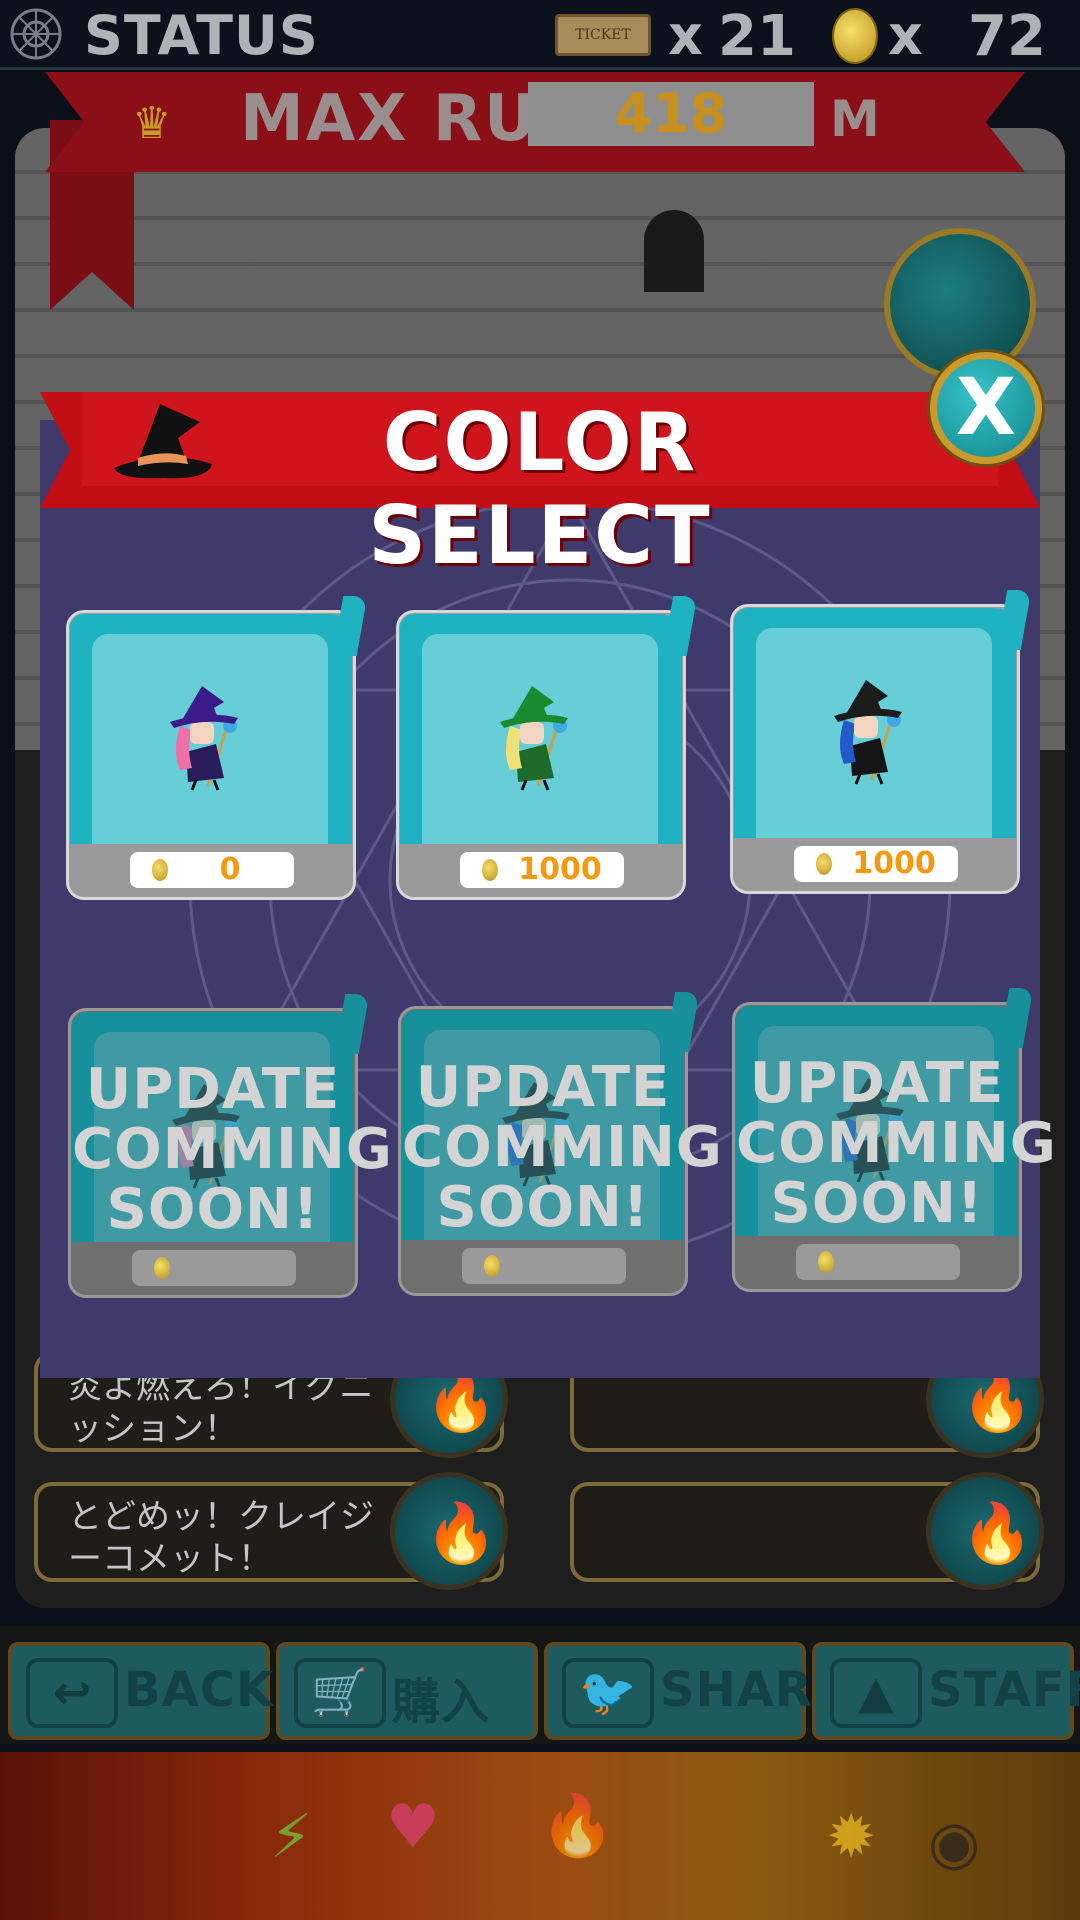 The width and height of the screenshot is (1080, 1920). Describe the element at coordinates (201, 35) in the screenshot. I see `status-title: STATUS` at that location.